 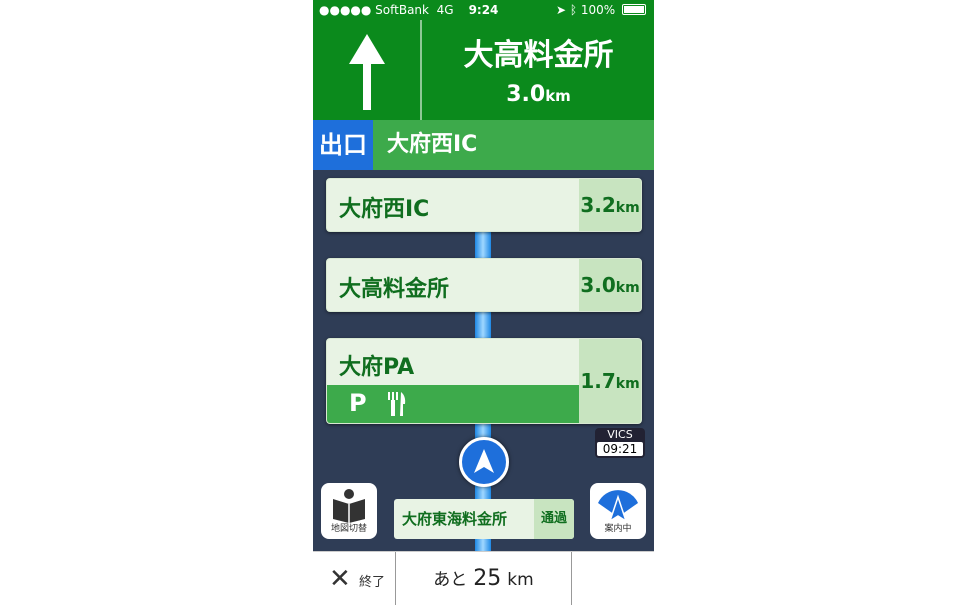 I want to click on map-book-icon, so click(x=349, y=506).